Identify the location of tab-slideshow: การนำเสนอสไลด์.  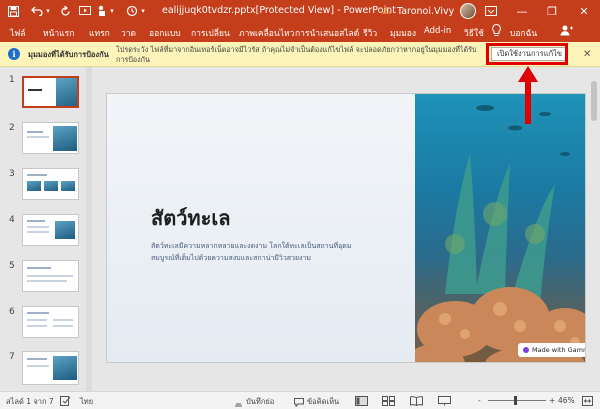
(327, 33).